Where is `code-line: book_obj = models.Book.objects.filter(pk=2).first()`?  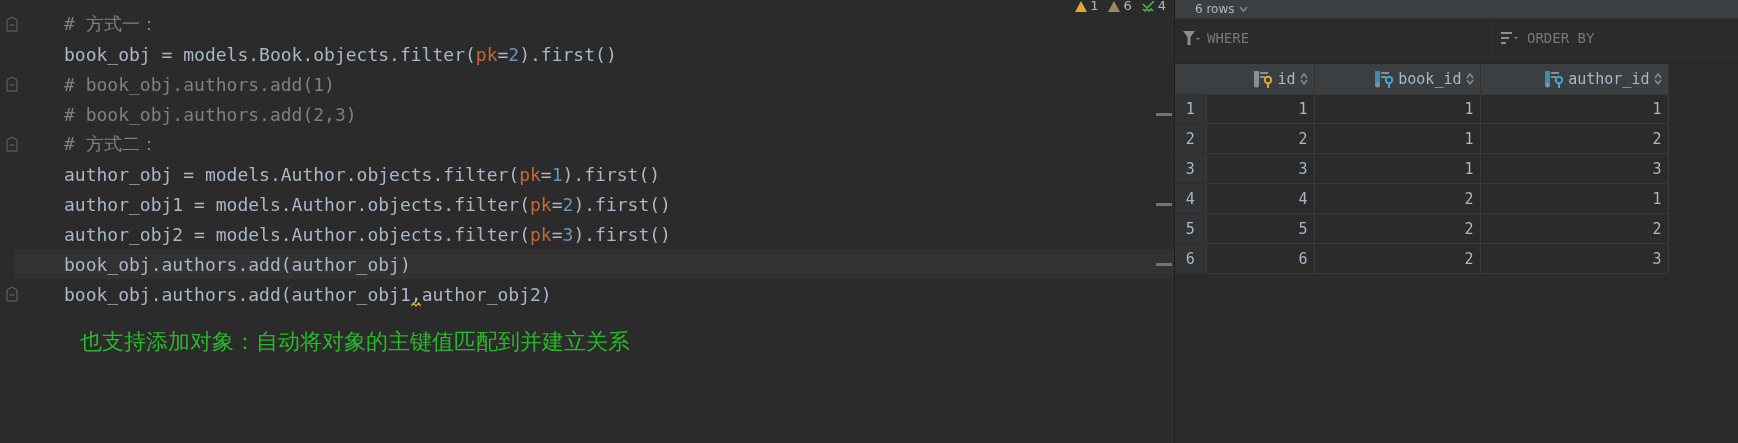
code-line: book_obj = models.Book.objects.filter(pk=2).first() is located at coordinates (341, 54).